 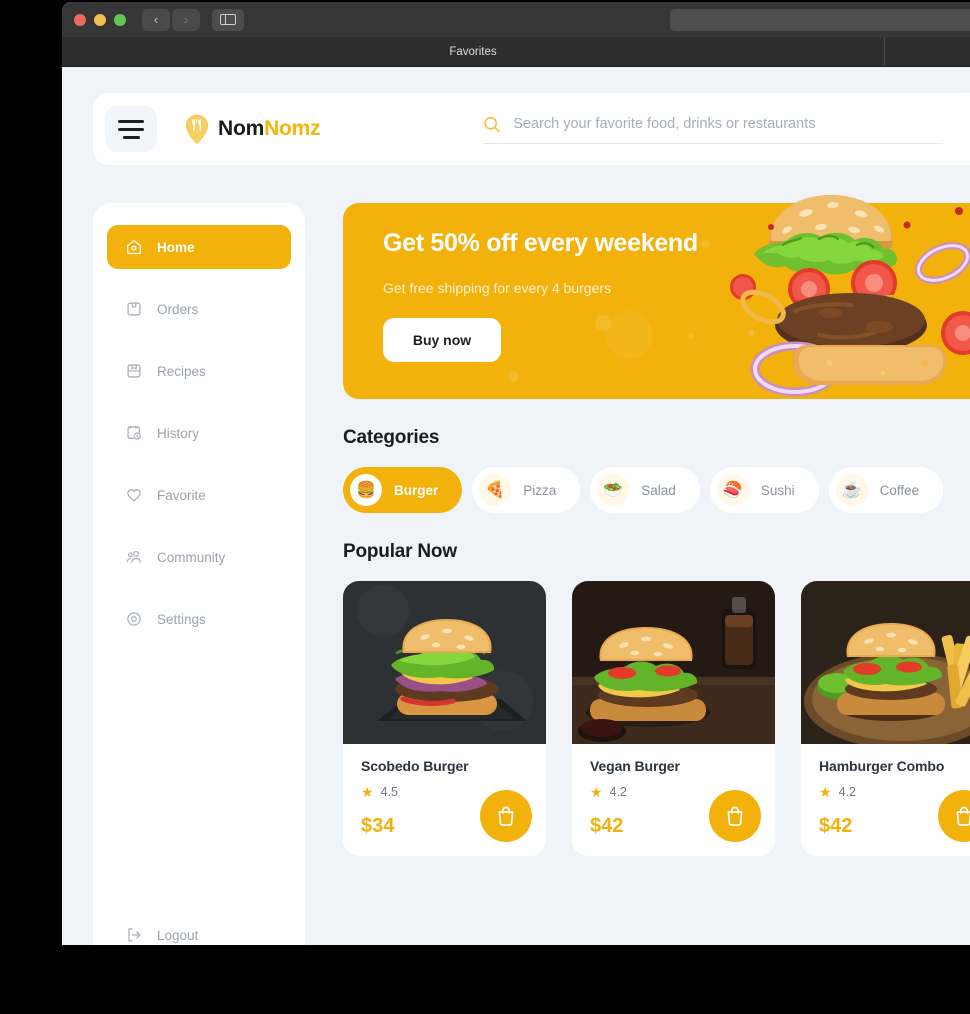 I want to click on promo-title: Get 50% off every weekend, so click(x=540, y=243).